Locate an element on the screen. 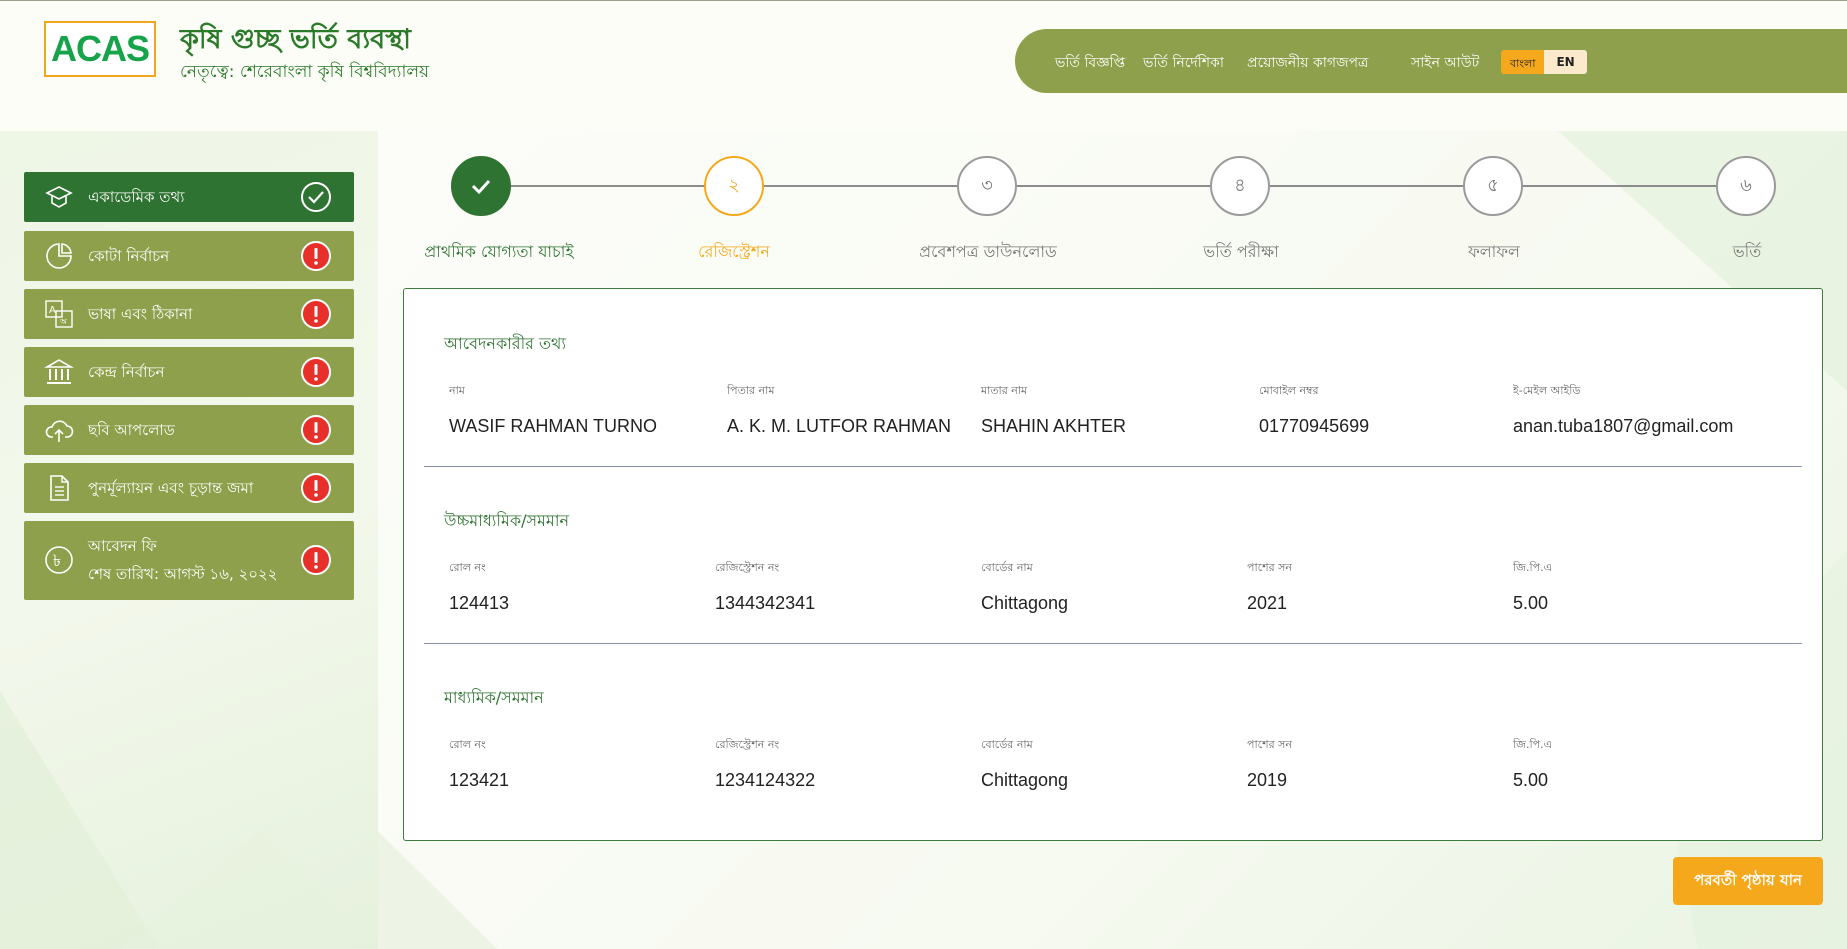 The height and width of the screenshot is (949, 1847). sidebar-item-center-selection: কেন্দ্র নির্বাচন is located at coordinates (189, 372).